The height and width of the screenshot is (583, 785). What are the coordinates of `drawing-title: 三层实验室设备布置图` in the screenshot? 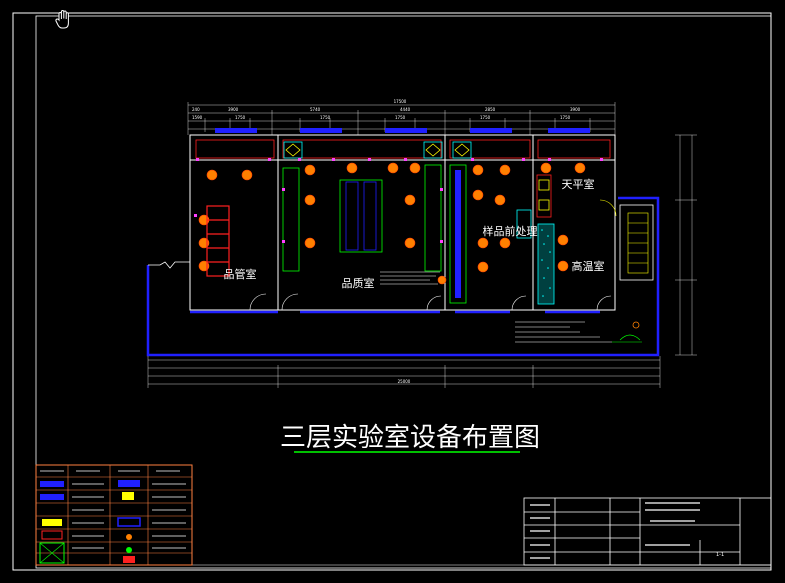 It's located at (410, 438).